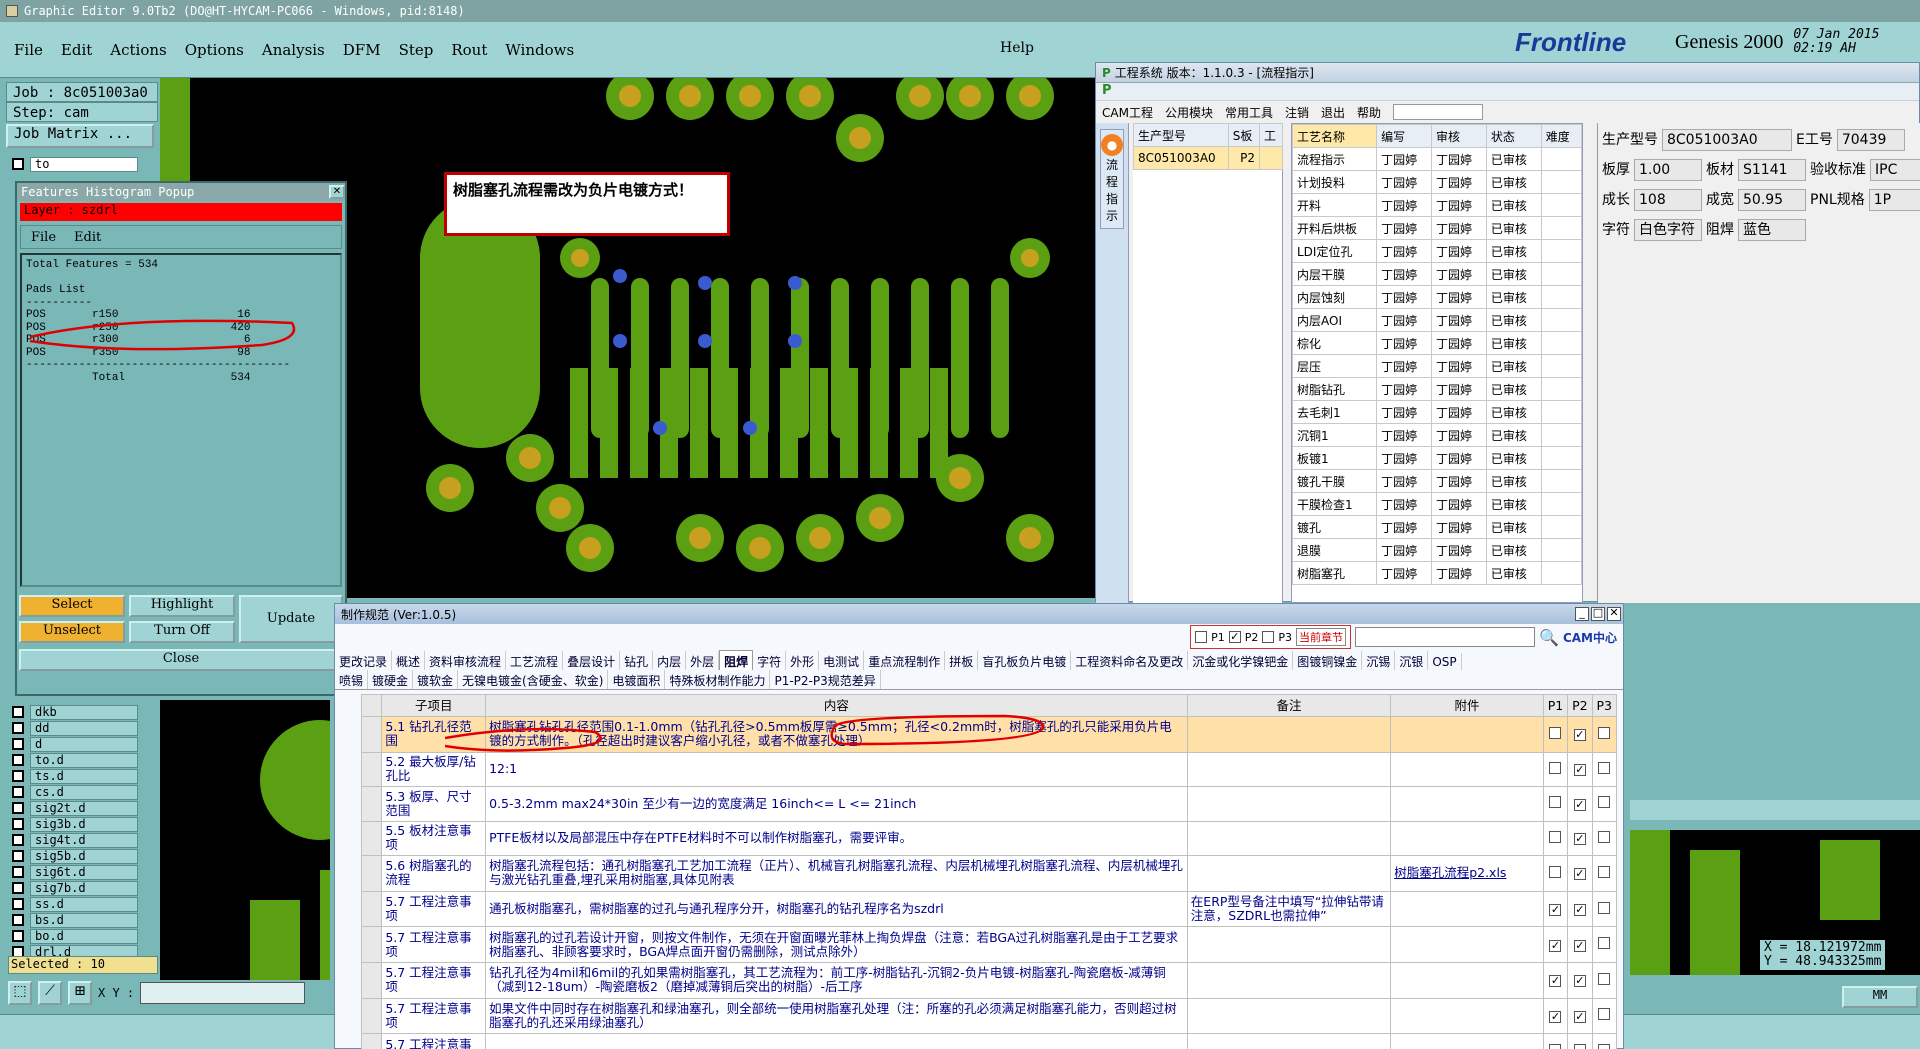 The image size is (1920, 1049). Describe the element at coordinates (181, 660) in the screenshot. I see `close-button: Close` at that location.